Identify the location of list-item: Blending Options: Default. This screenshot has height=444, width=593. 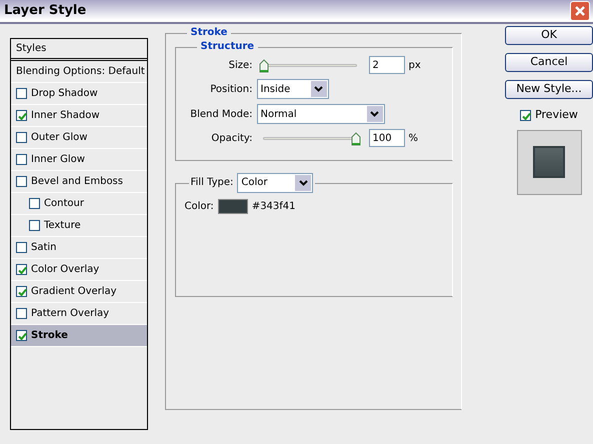
(78, 72).